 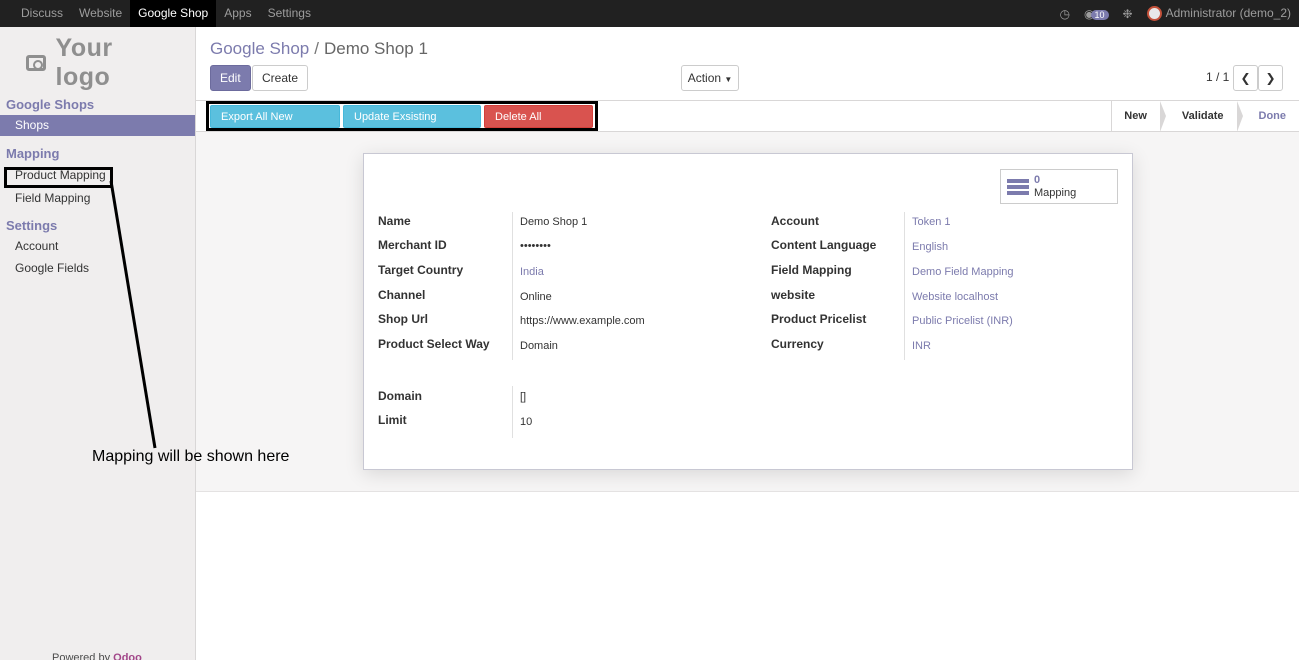 I want to click on pager-previous-button: ❮, so click(x=1245, y=78).